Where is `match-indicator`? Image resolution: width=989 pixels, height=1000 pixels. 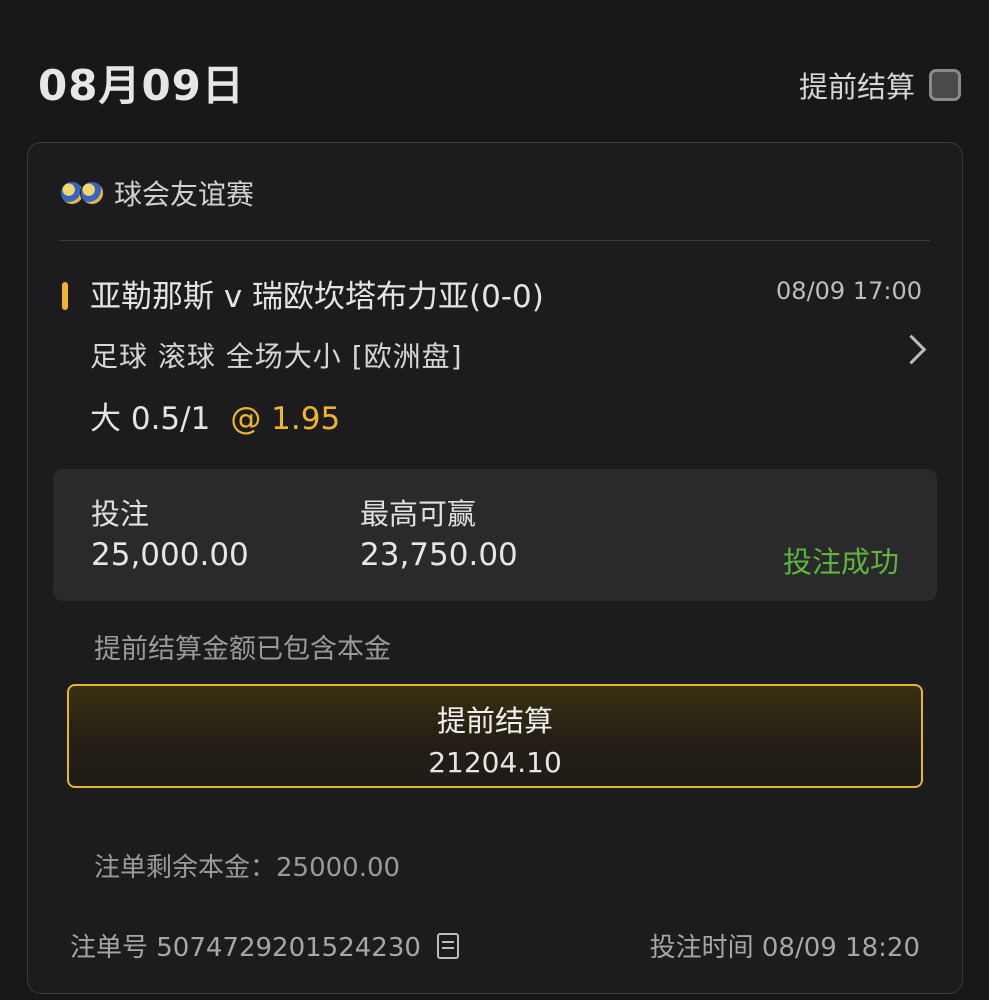
match-indicator is located at coordinates (65, 296).